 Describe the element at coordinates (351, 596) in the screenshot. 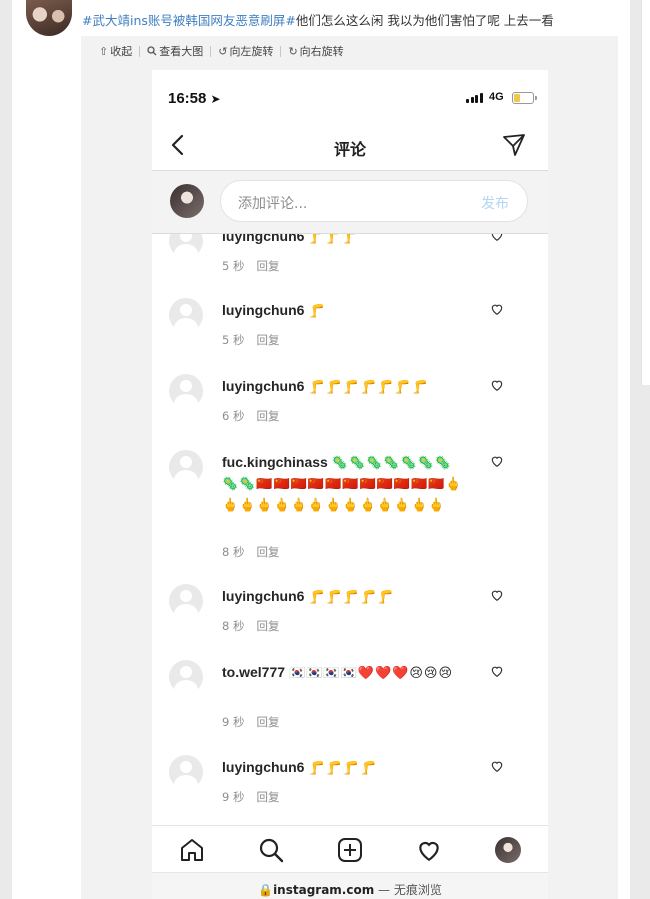

I see `comment-text: 🦵🦵🦵🦵🦵` at that location.